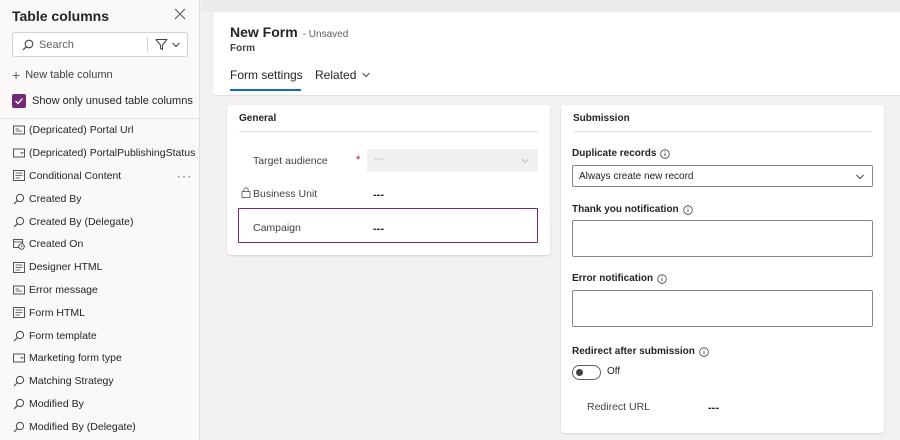 The width and height of the screenshot is (900, 440). Describe the element at coordinates (184, 176) in the screenshot. I see `more-options-icon: ···` at that location.